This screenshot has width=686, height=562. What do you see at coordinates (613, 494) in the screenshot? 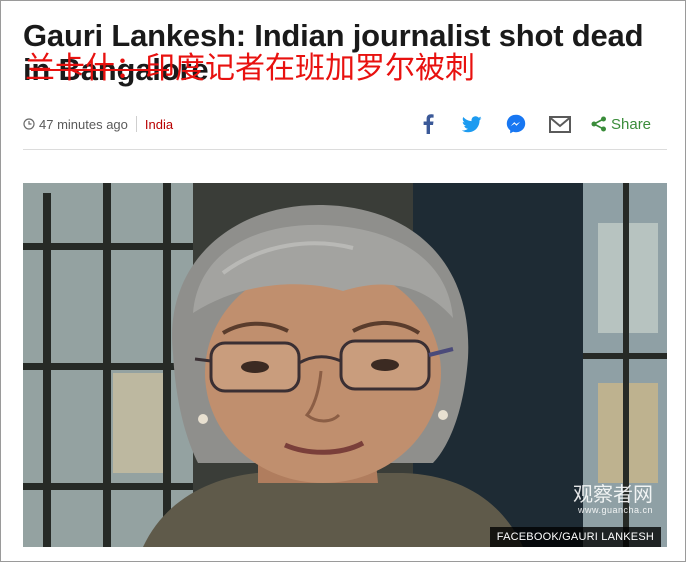
I see `watermark-name: 观察者网` at bounding box center [613, 494].